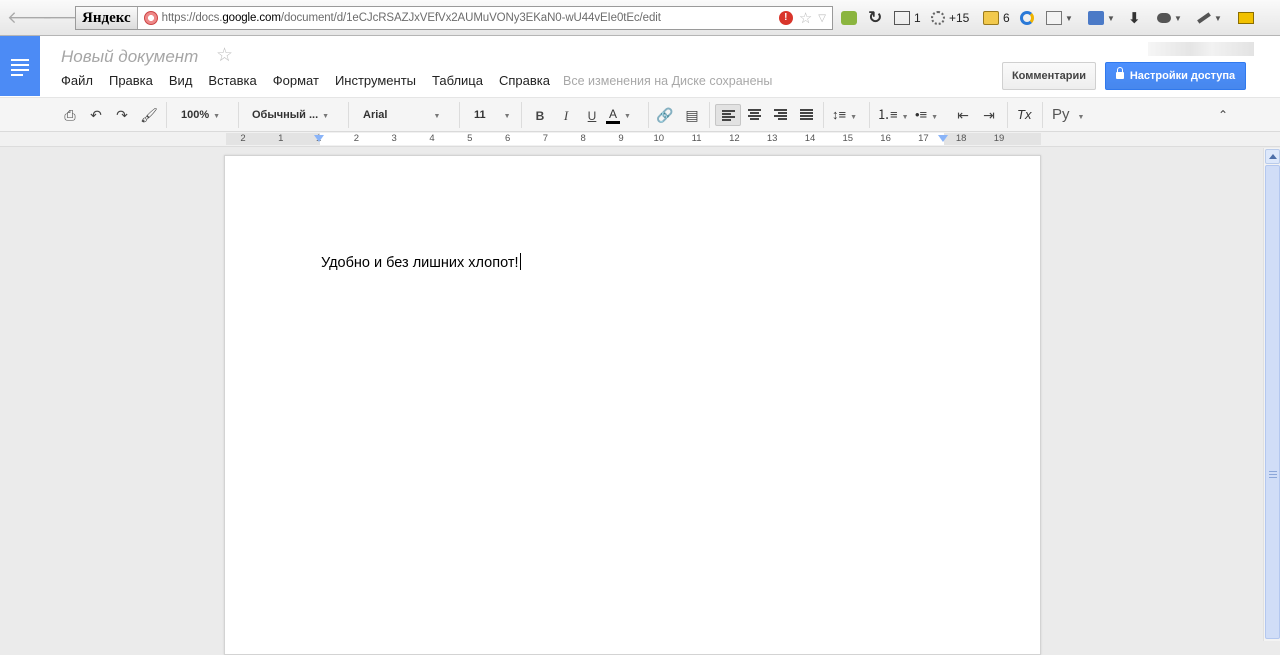 This screenshot has height=655, width=1280. Describe the element at coordinates (150, 18) in the screenshot. I see `site-security-icon` at that location.